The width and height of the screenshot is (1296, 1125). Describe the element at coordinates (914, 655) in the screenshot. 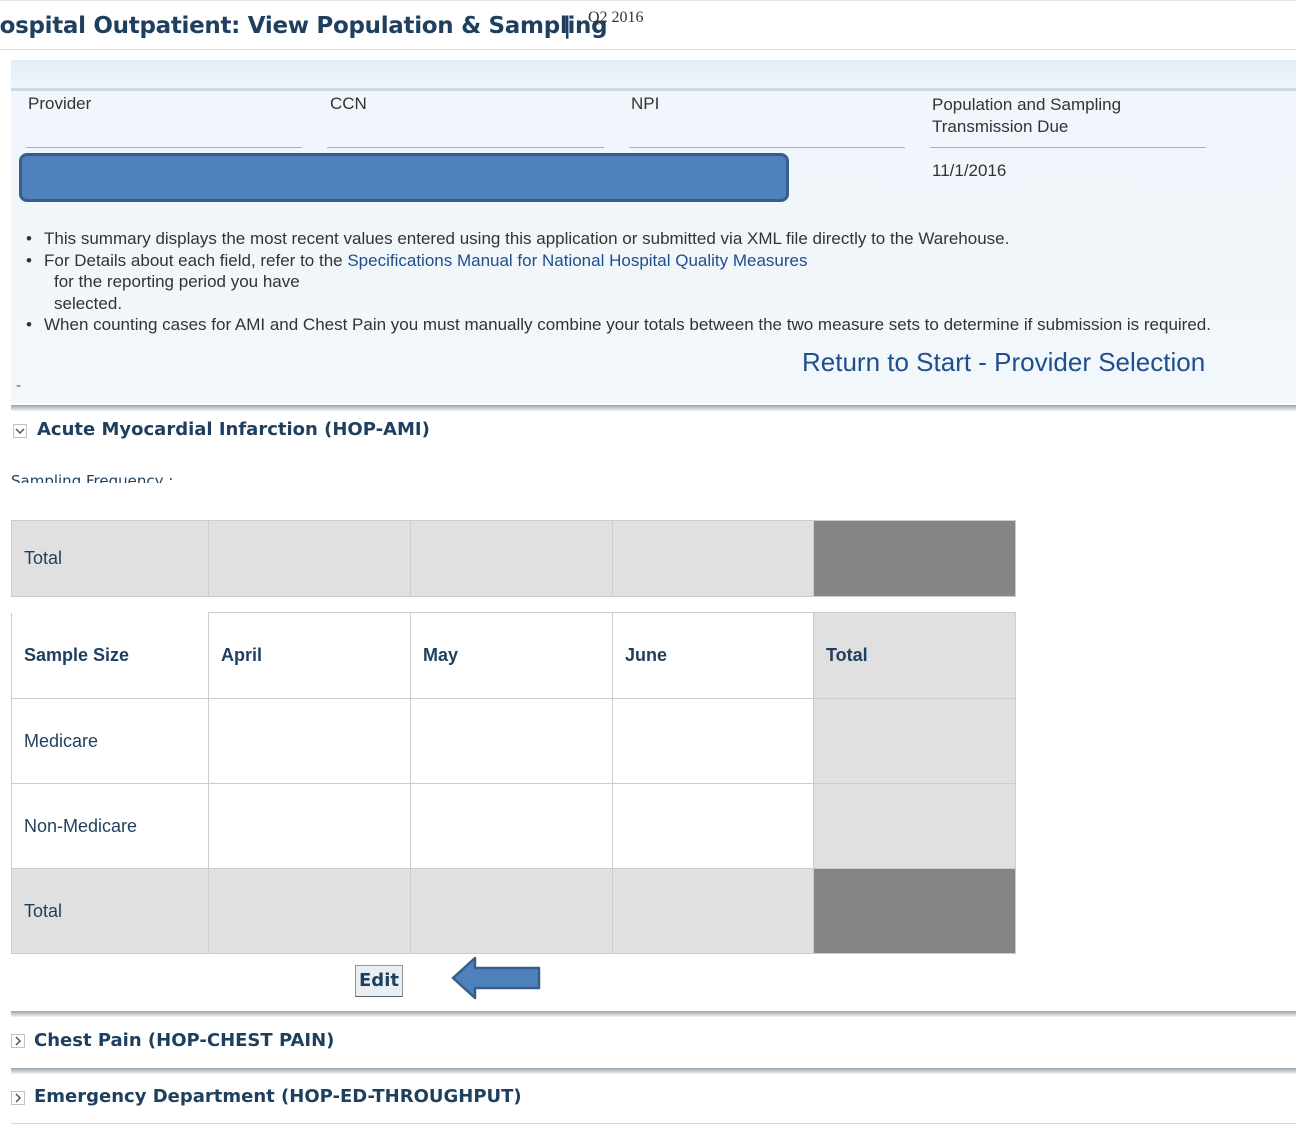

I see `column-header: Total` at that location.